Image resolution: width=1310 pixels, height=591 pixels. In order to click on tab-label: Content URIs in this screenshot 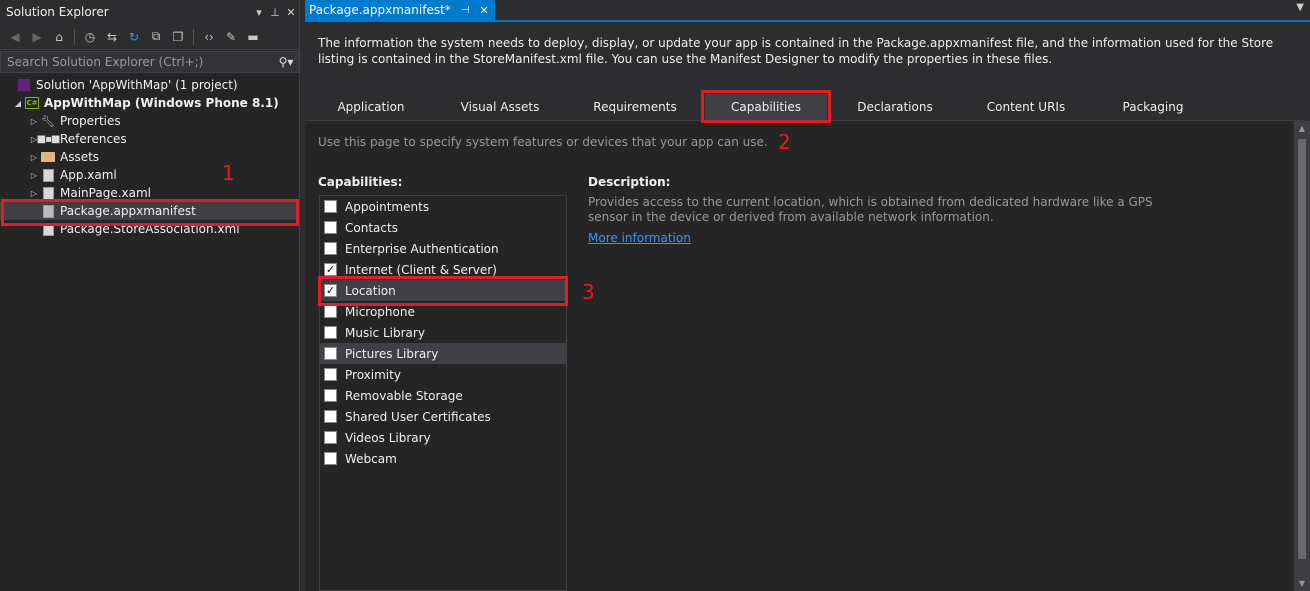, I will do `click(1026, 107)`.